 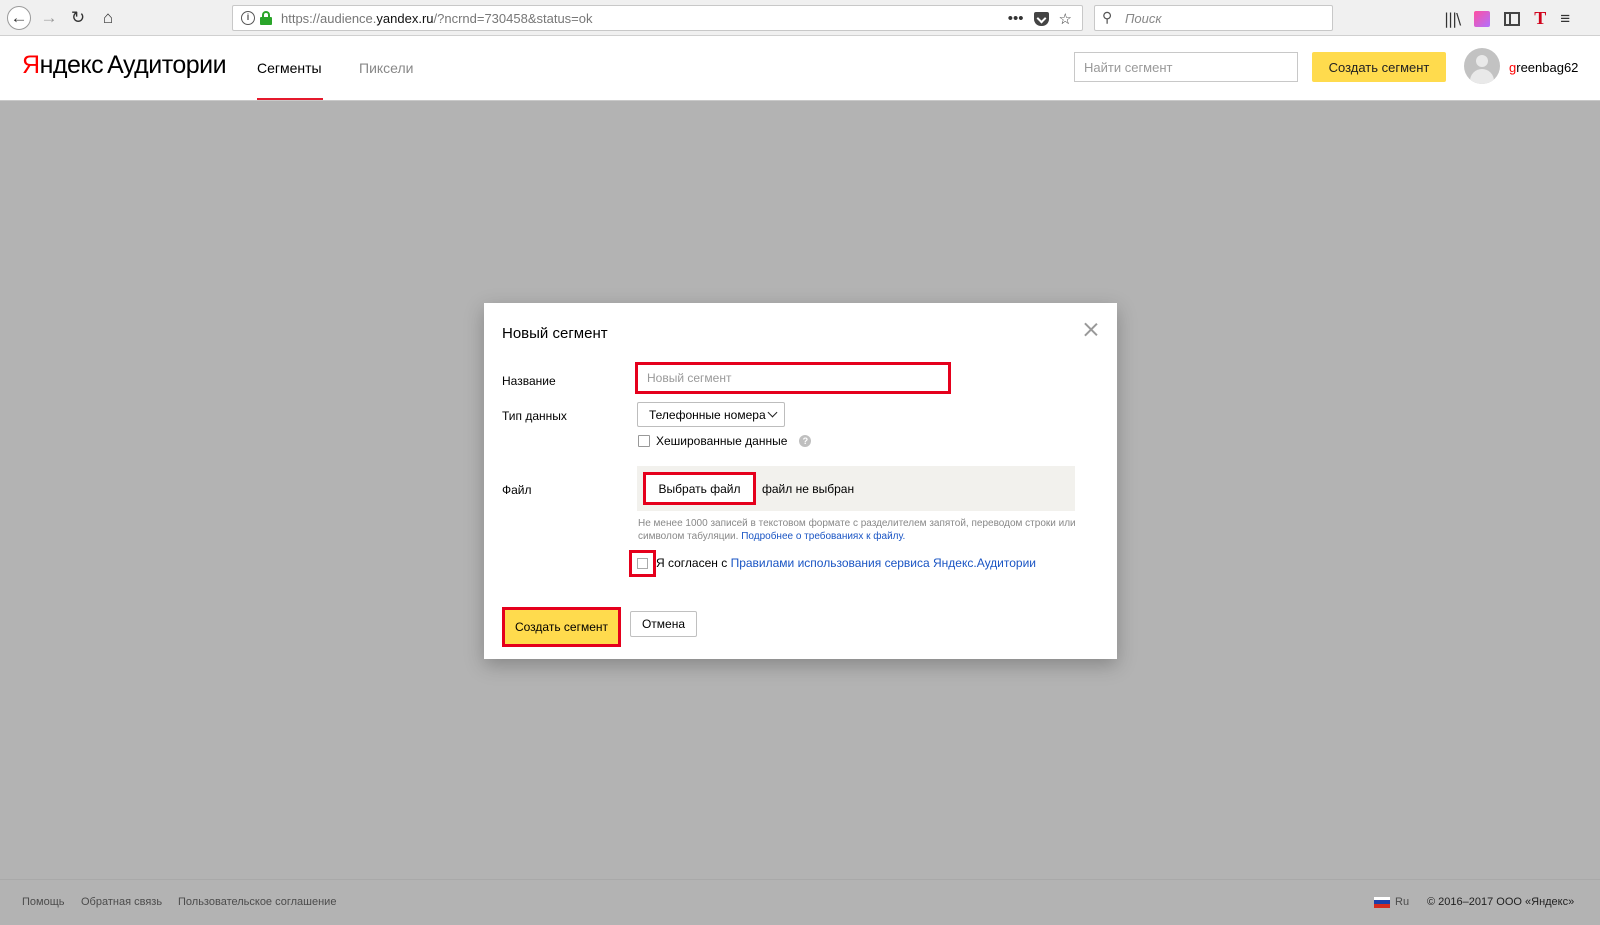 I want to click on addon-icon, so click(x=1482, y=18).